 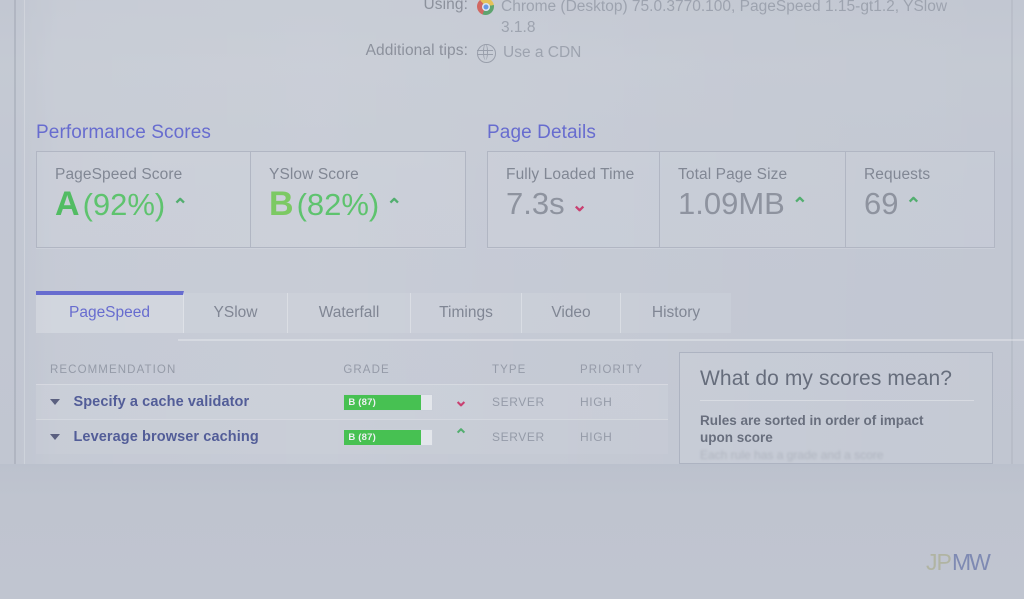 I want to click on card-value: B (82%) ⌃, so click(x=358, y=207).